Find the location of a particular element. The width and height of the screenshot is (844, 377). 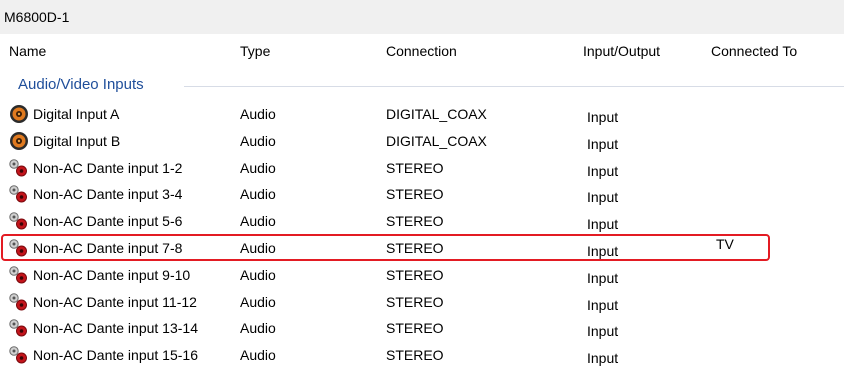

group-divider is located at coordinates (514, 86).